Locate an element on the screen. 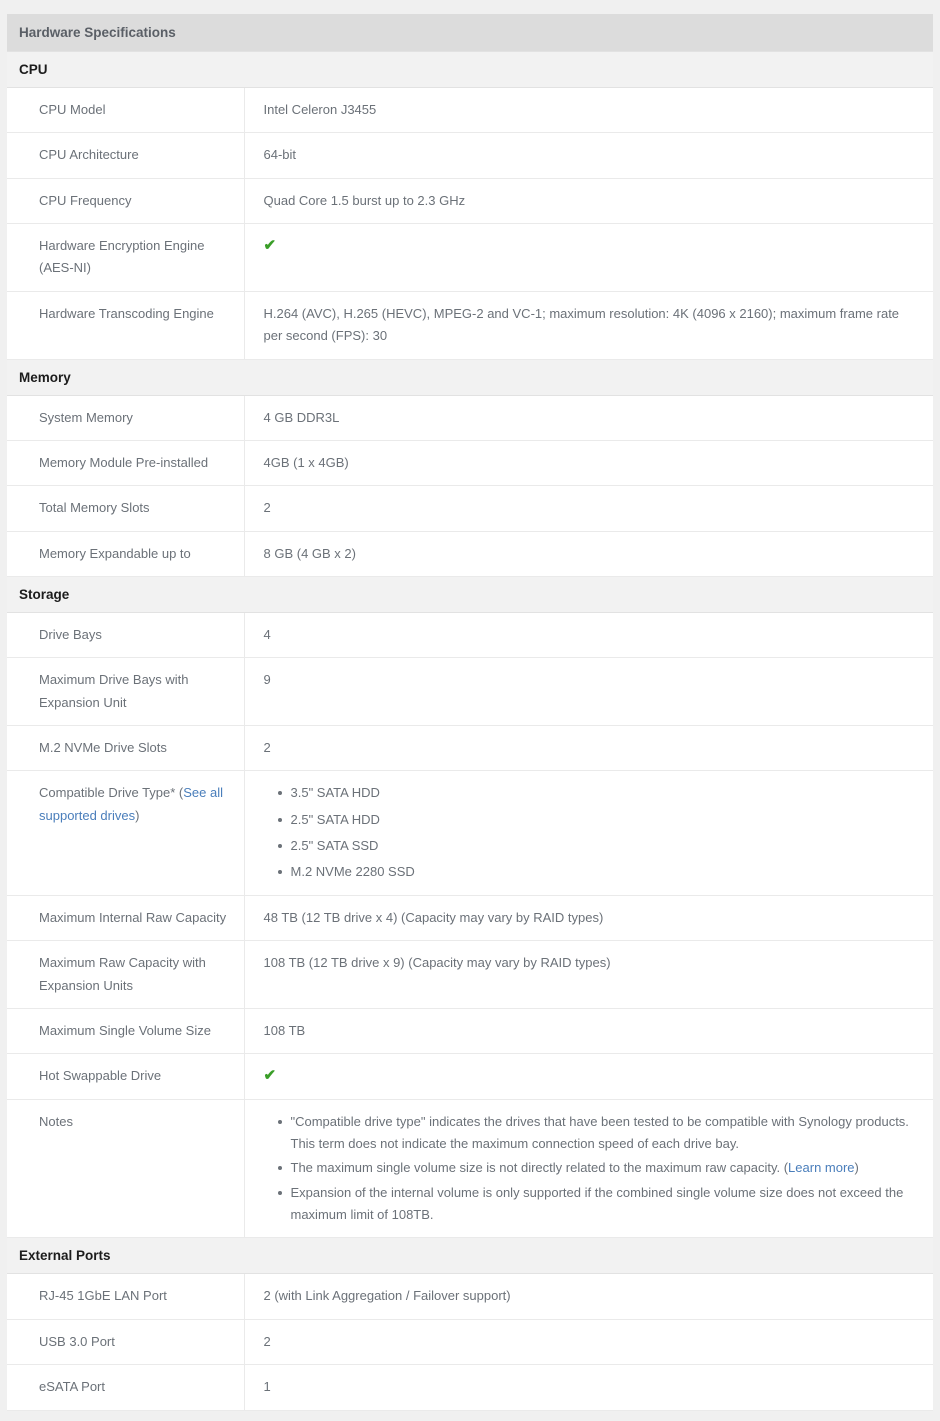  section-title: Memory is located at coordinates (470, 377).